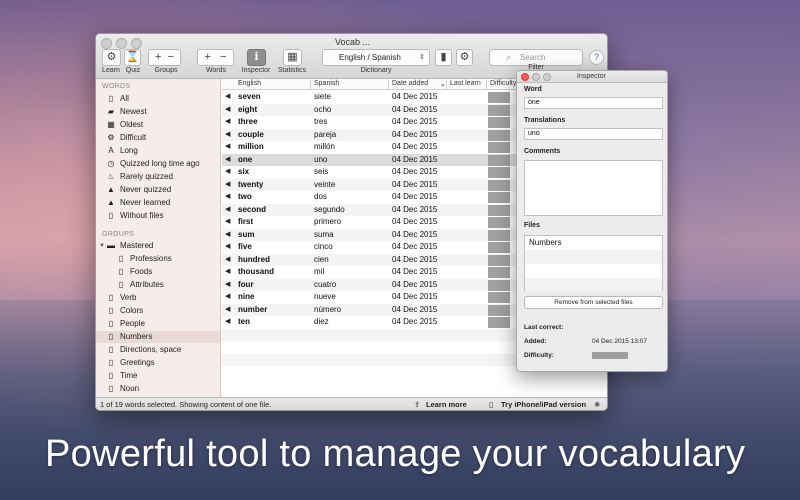 The height and width of the screenshot is (500, 800). I want to click on quiz-button: ⌛, so click(132, 57).